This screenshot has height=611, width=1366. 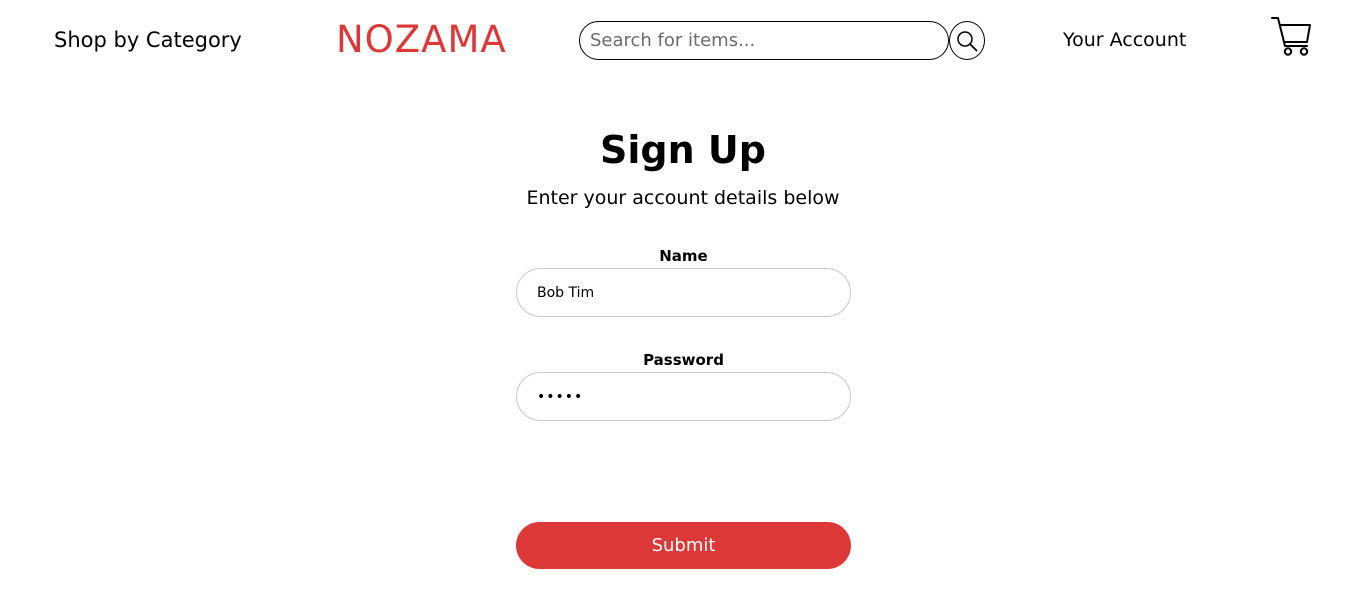 I want to click on page-subtitle: Enter your account details below, so click(x=683, y=198).